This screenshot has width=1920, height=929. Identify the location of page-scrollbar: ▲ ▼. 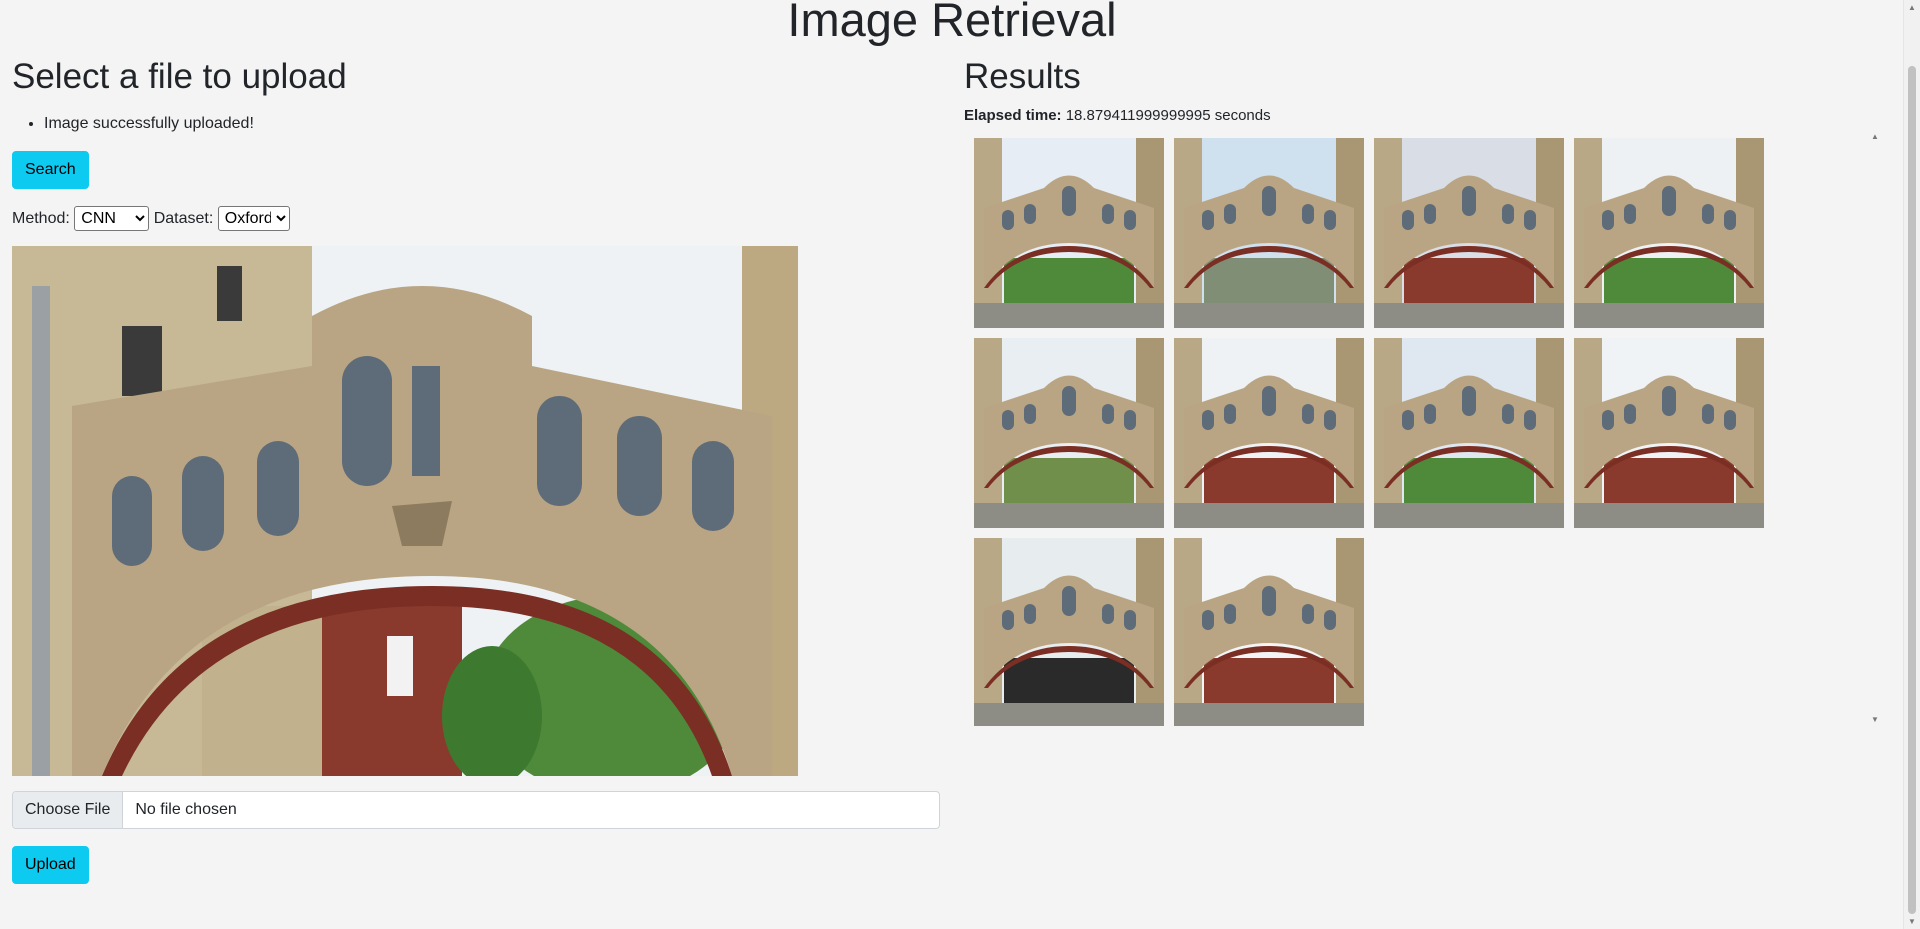
(1911, 464).